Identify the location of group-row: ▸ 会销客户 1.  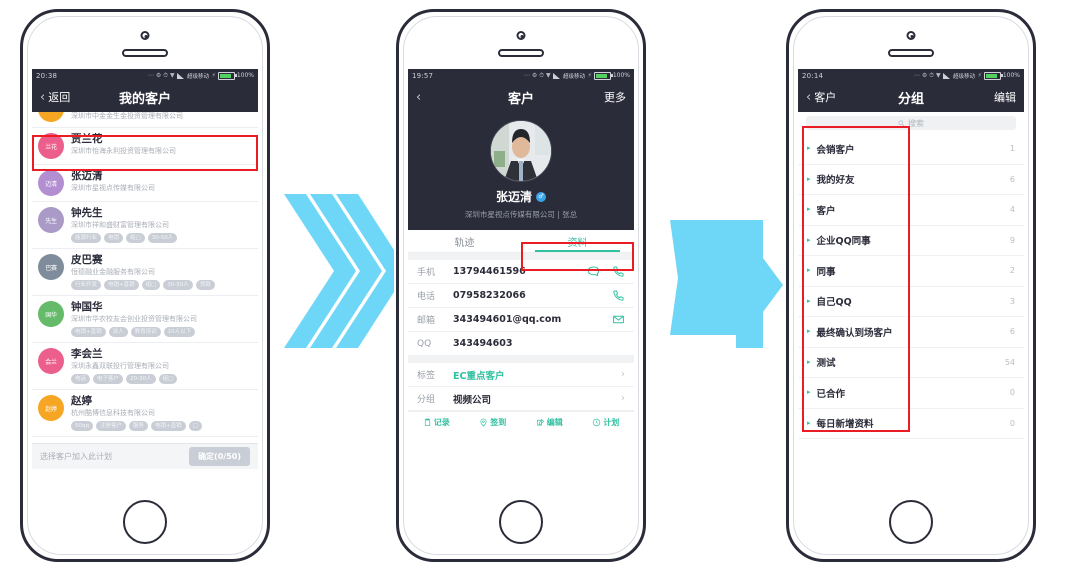
(911, 149).